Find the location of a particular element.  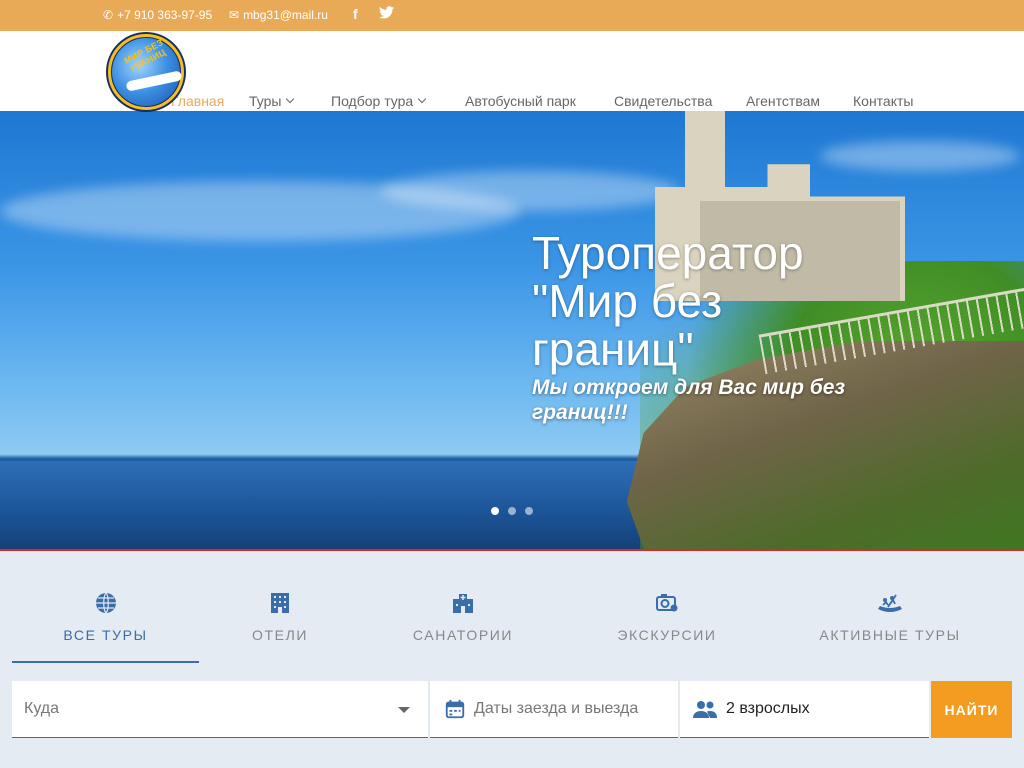

tab-label: Отели is located at coordinates (280, 635).